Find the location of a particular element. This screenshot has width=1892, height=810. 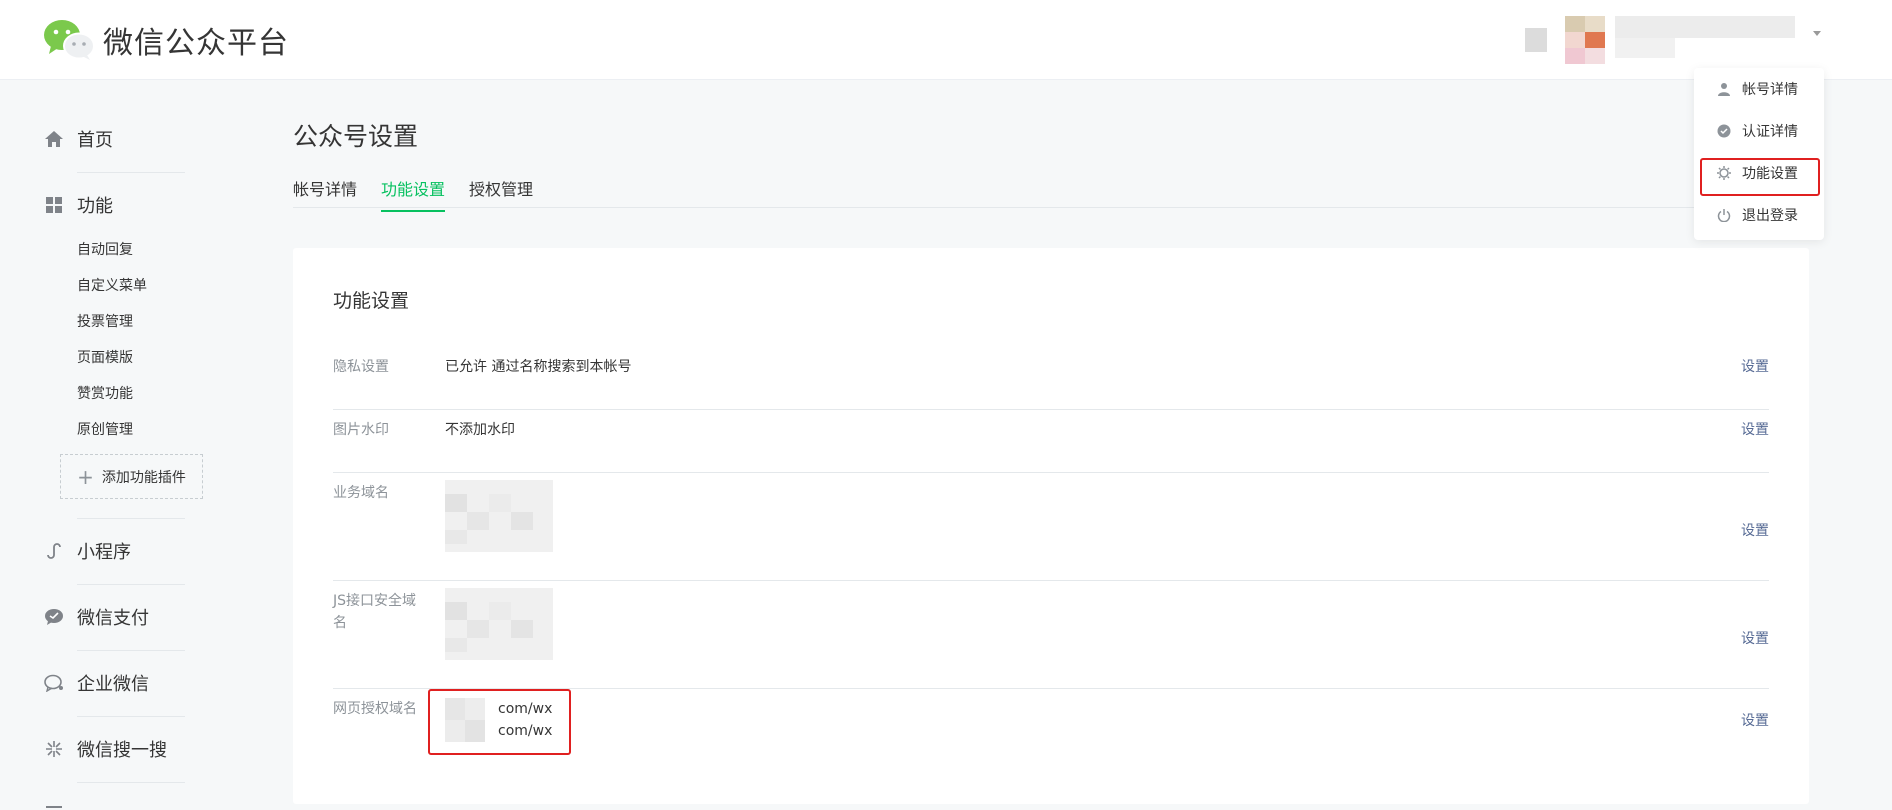

settings-row-privacy: 隐私设置 已允许 通过名称搜索到本帐号 设置 is located at coordinates (1051, 383).